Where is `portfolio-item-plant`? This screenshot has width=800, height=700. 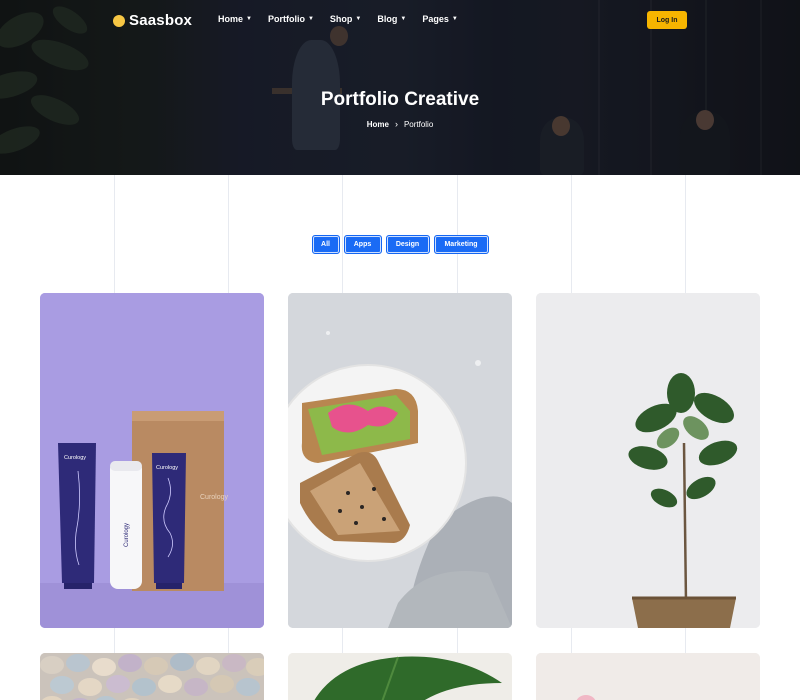
portfolio-item-plant is located at coordinates (648, 460).